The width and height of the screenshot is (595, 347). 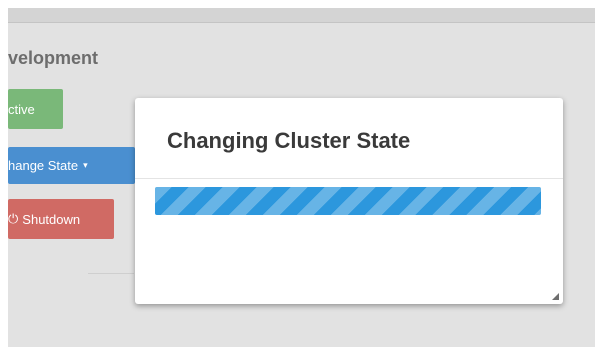 I want to click on divider, so click(x=111, y=273).